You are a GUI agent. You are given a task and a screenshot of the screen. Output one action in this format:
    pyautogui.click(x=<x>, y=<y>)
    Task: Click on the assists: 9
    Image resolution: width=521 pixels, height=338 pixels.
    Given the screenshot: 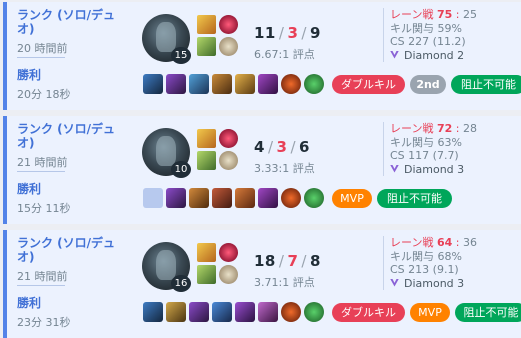 What is the action you would take?
    pyautogui.click(x=315, y=33)
    